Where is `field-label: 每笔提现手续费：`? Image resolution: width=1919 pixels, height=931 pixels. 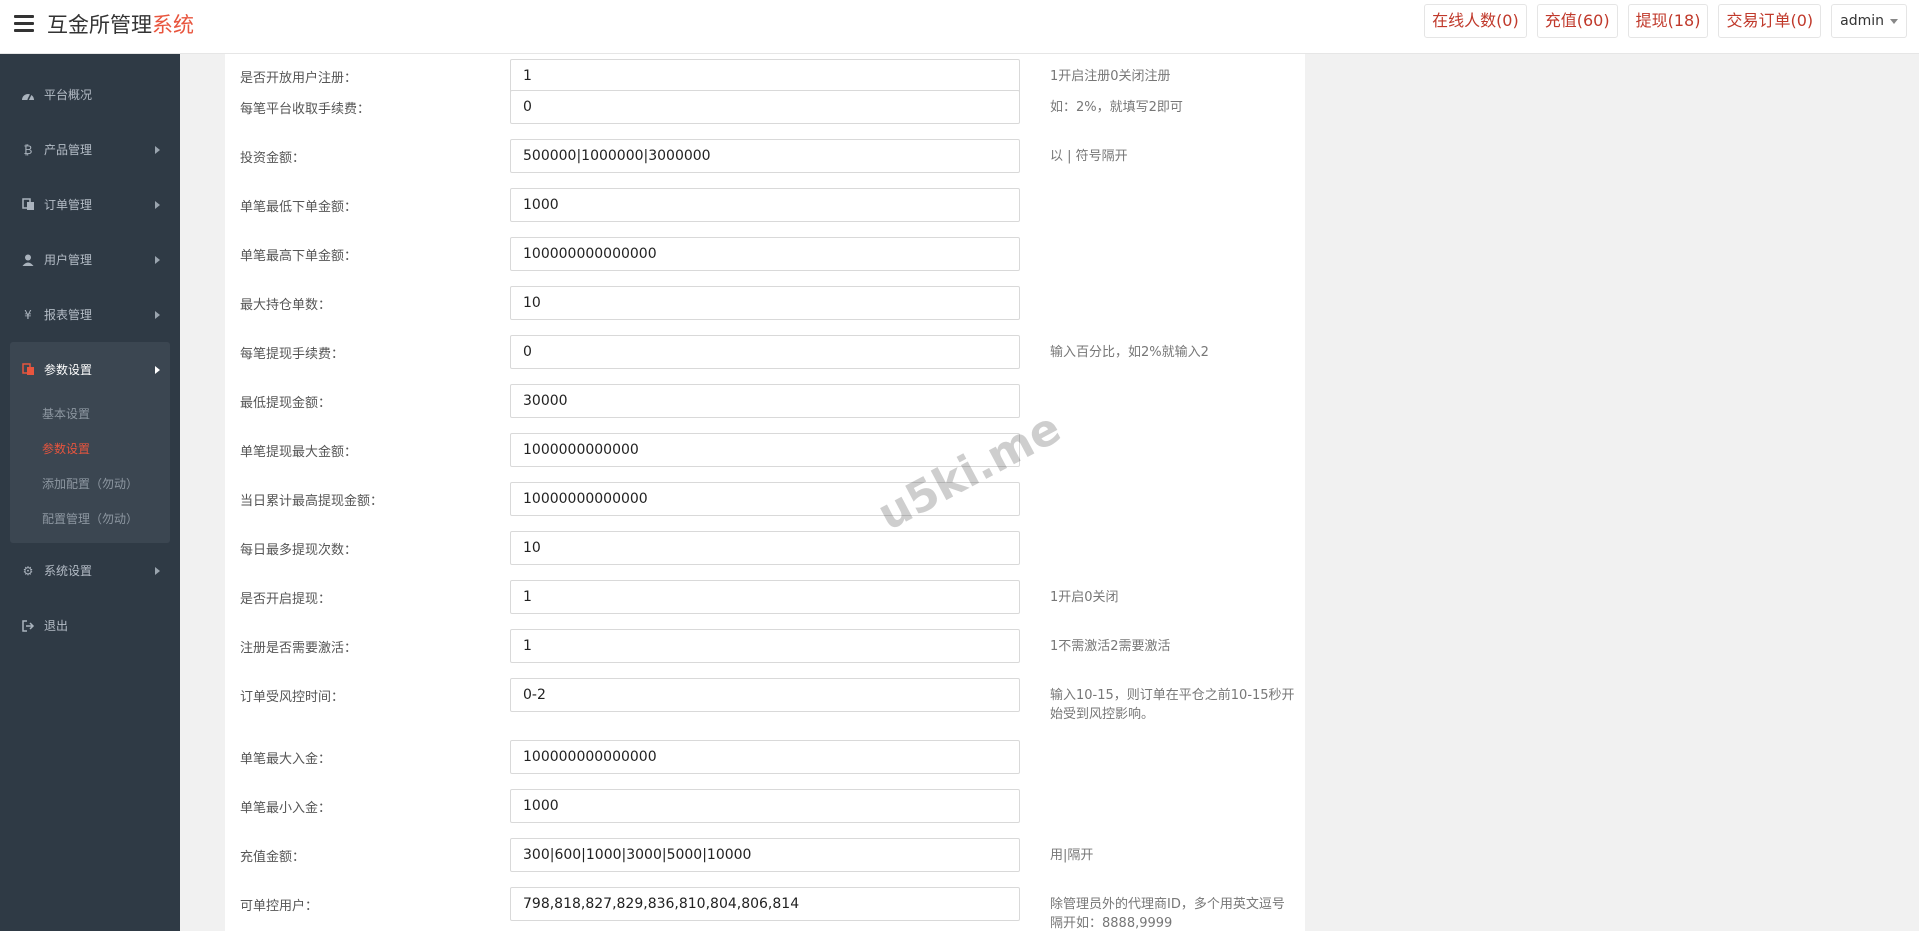 field-label: 每笔提现手续费： is located at coordinates (292, 354).